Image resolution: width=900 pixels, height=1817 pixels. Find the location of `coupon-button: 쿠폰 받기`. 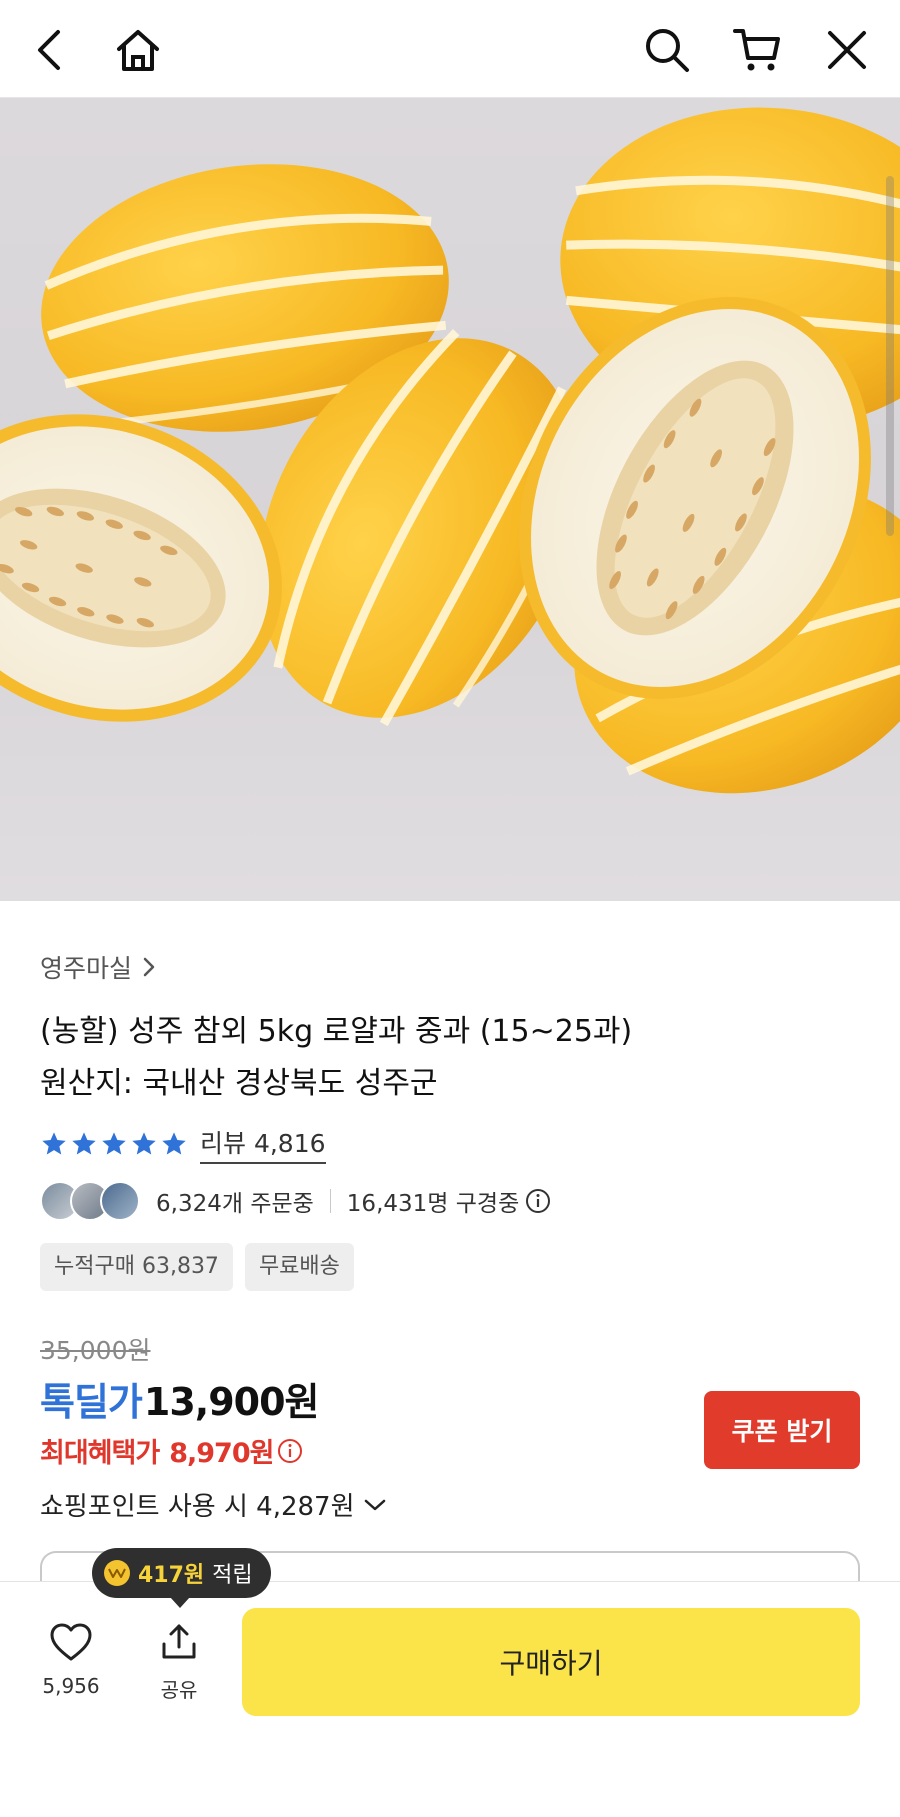

coupon-button: 쿠폰 받기 is located at coordinates (782, 1430).